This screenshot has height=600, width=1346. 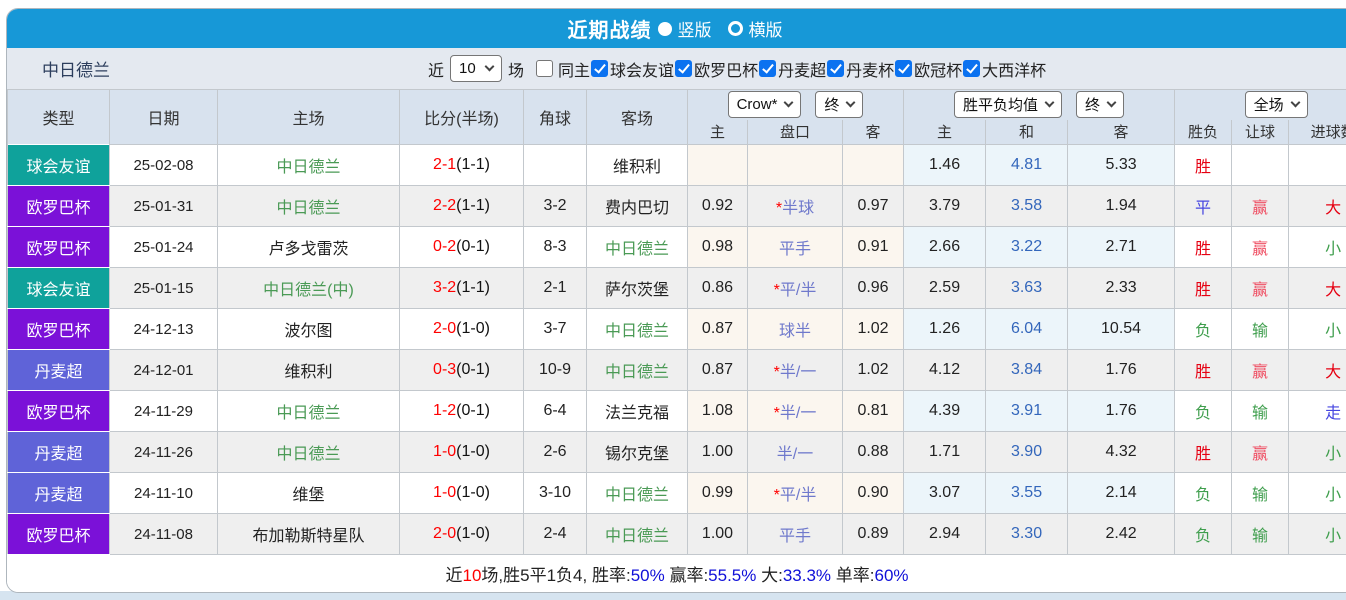 I want to click on horizontal-layout-label: 横版, so click(x=766, y=28).